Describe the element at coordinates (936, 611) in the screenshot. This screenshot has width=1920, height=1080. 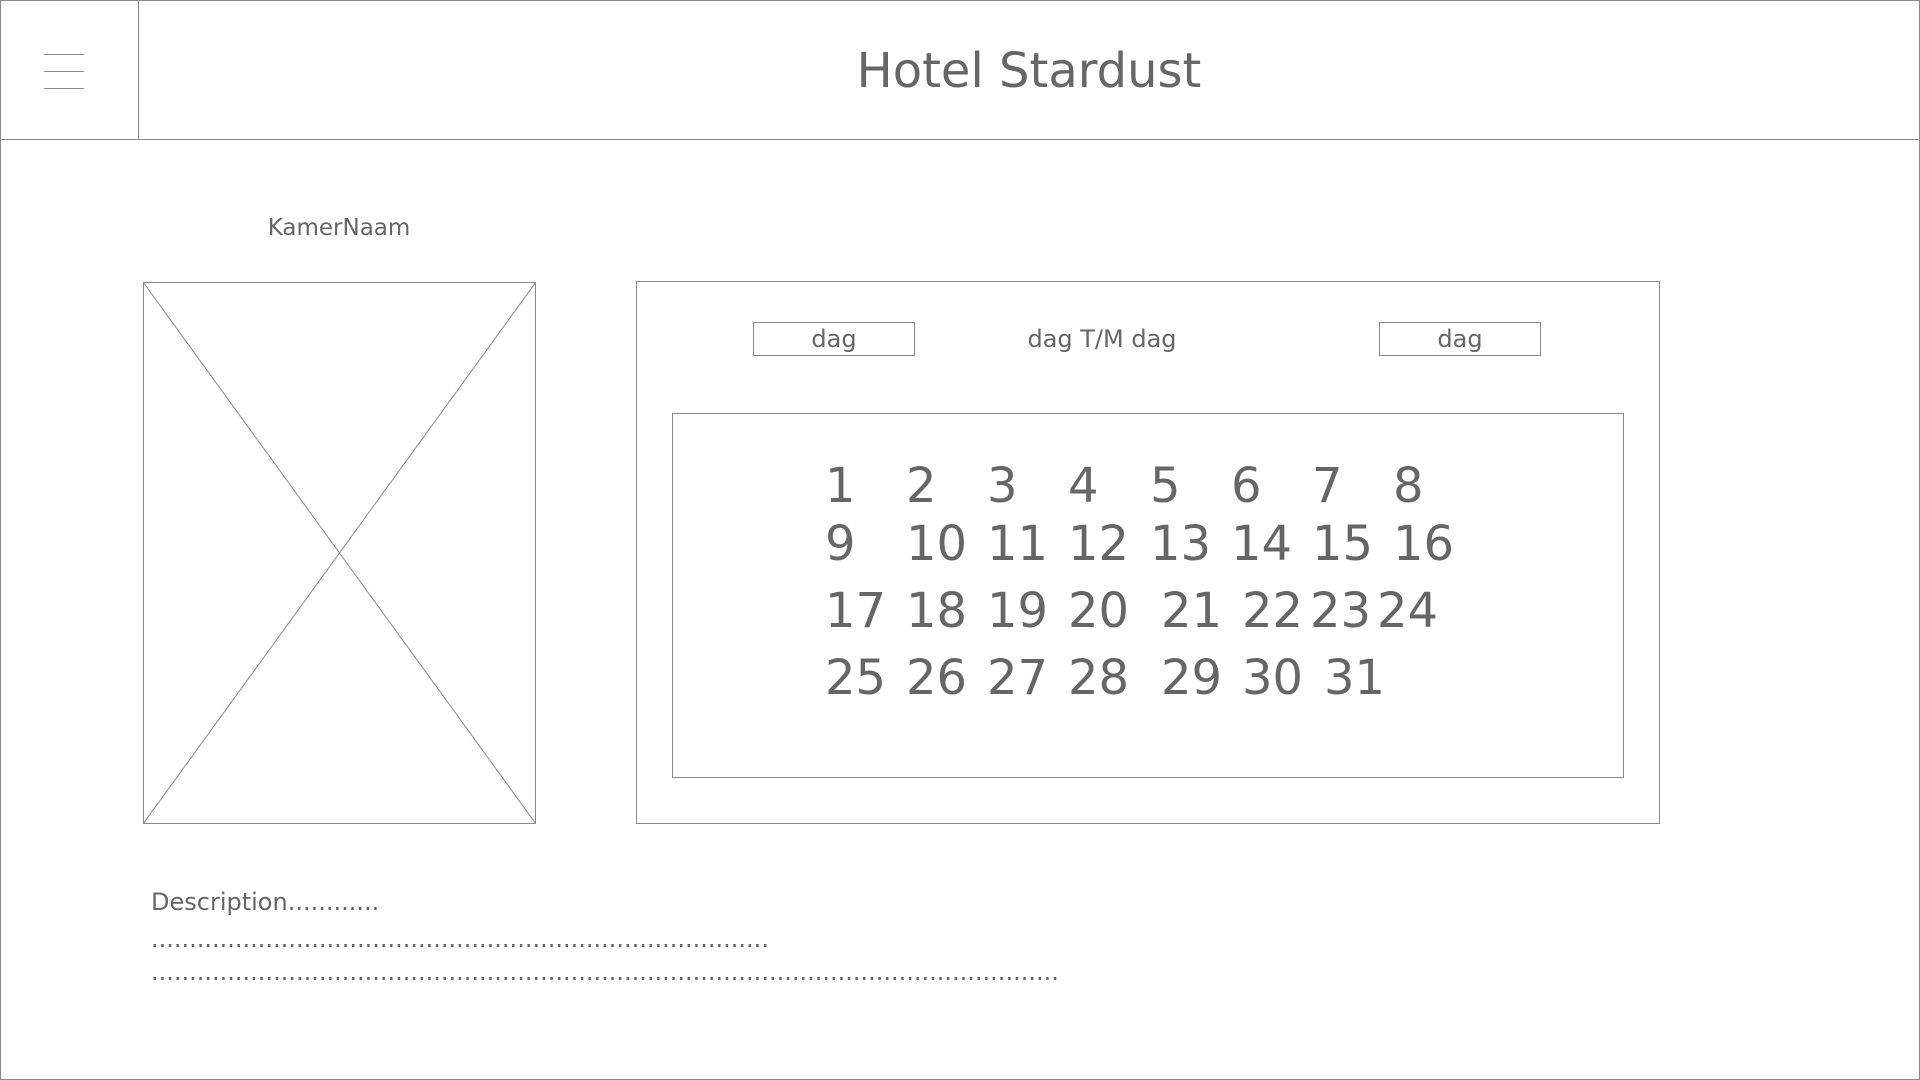
I see `calendar-day: 18` at that location.